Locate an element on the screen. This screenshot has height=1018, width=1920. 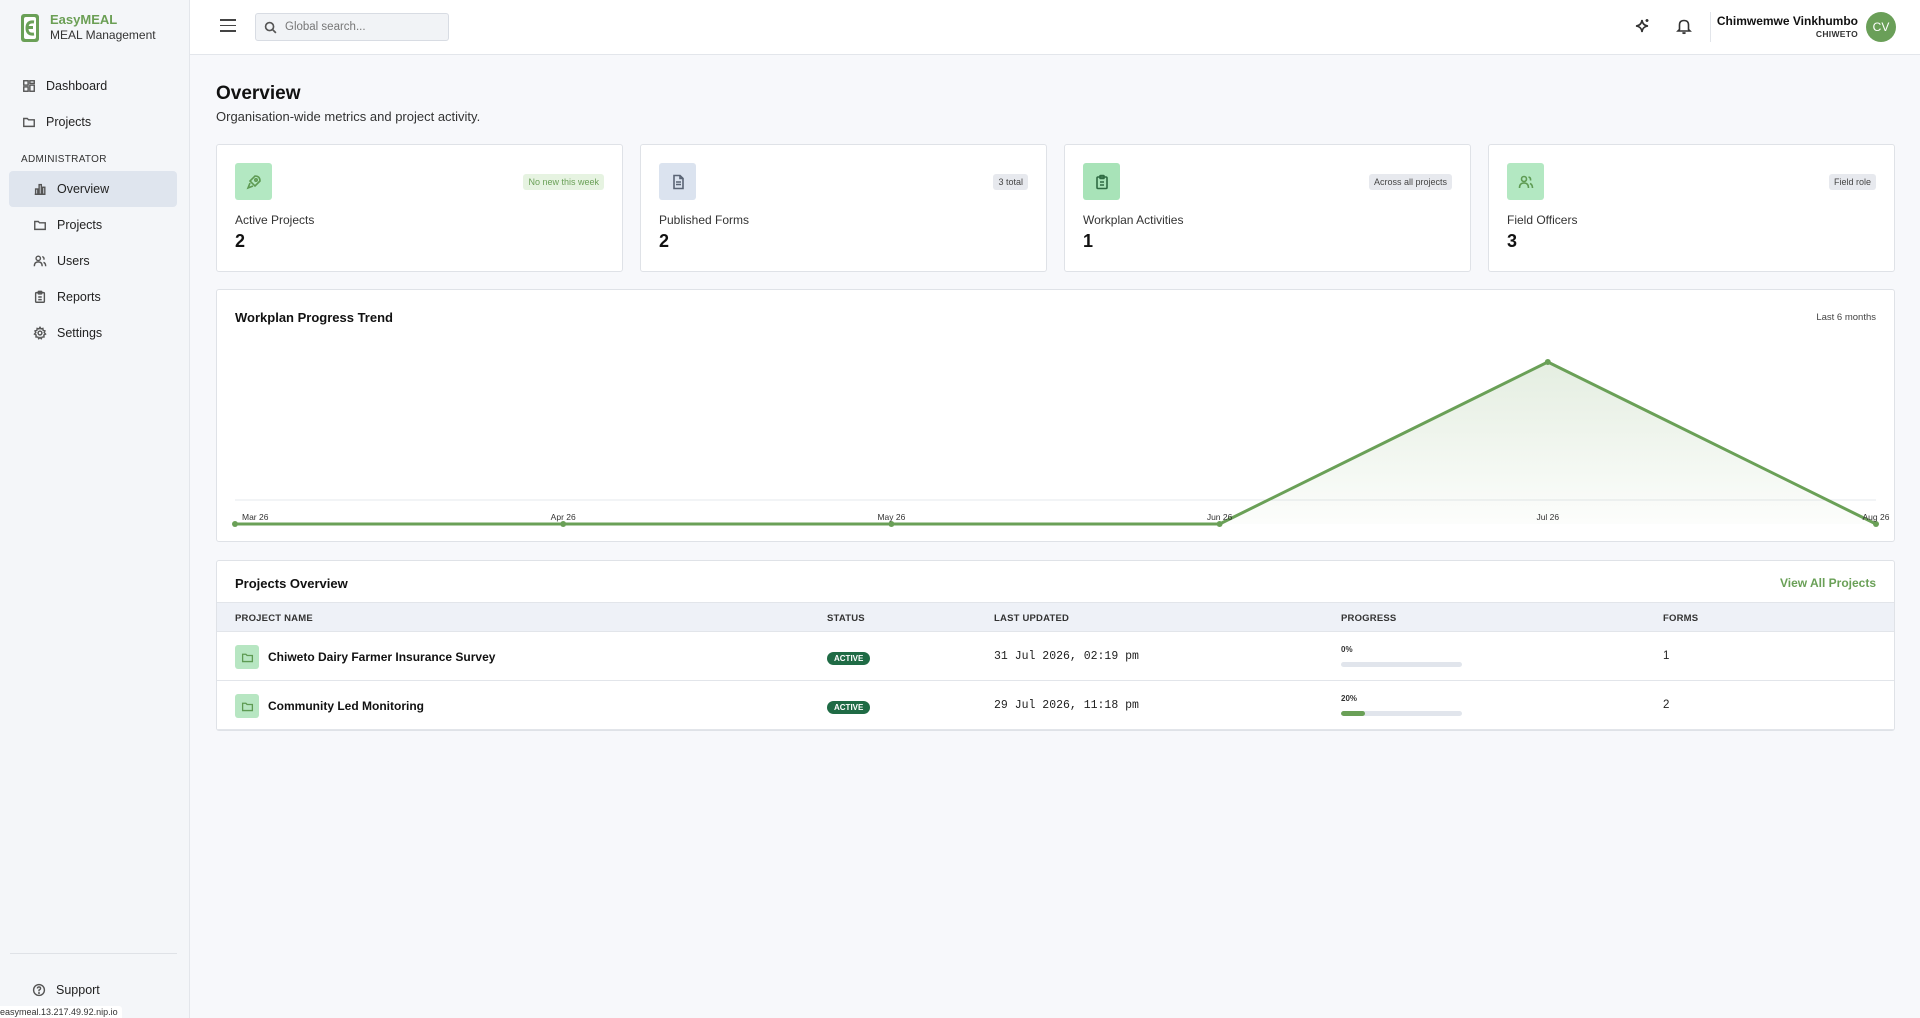
admin-nav: Overview Projects Users Reports Settings is located at coordinates (95, 261).